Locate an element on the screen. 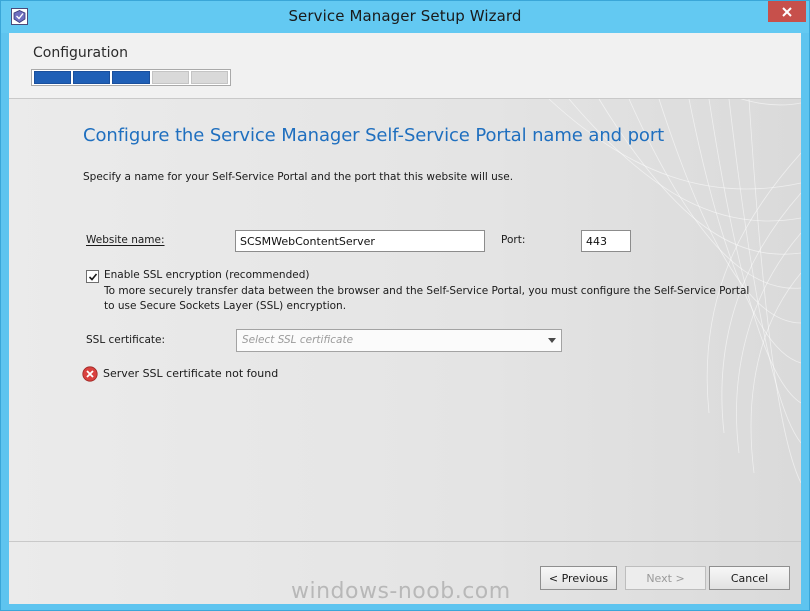  ssl-certificate-placeholder: Select SSL certificate is located at coordinates (298, 340).